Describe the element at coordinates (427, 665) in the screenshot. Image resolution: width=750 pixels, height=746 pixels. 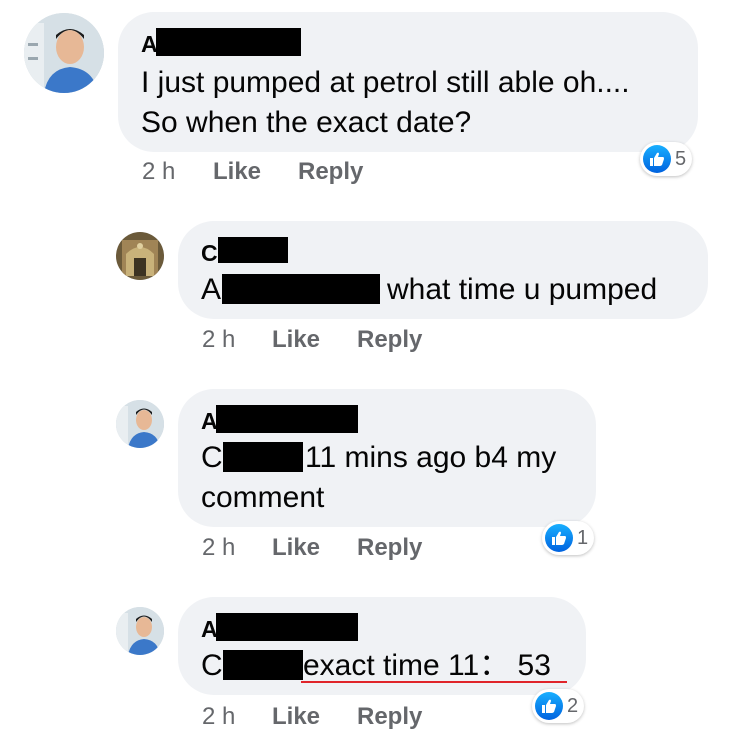
I see `comment-text: exact time 11： 53` at that location.